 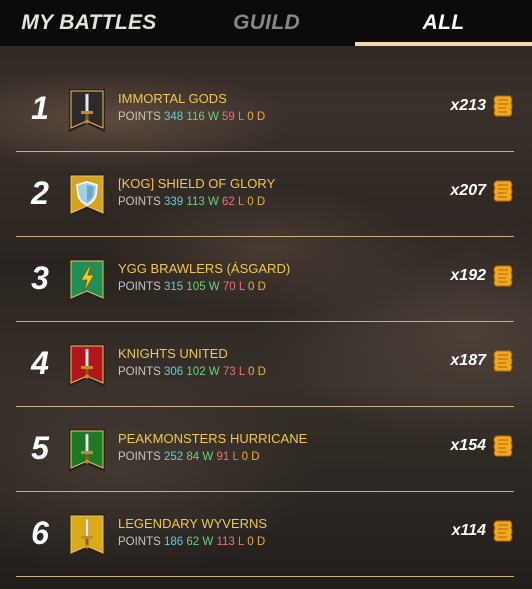 I want to click on reward: x192, so click(x=482, y=276).